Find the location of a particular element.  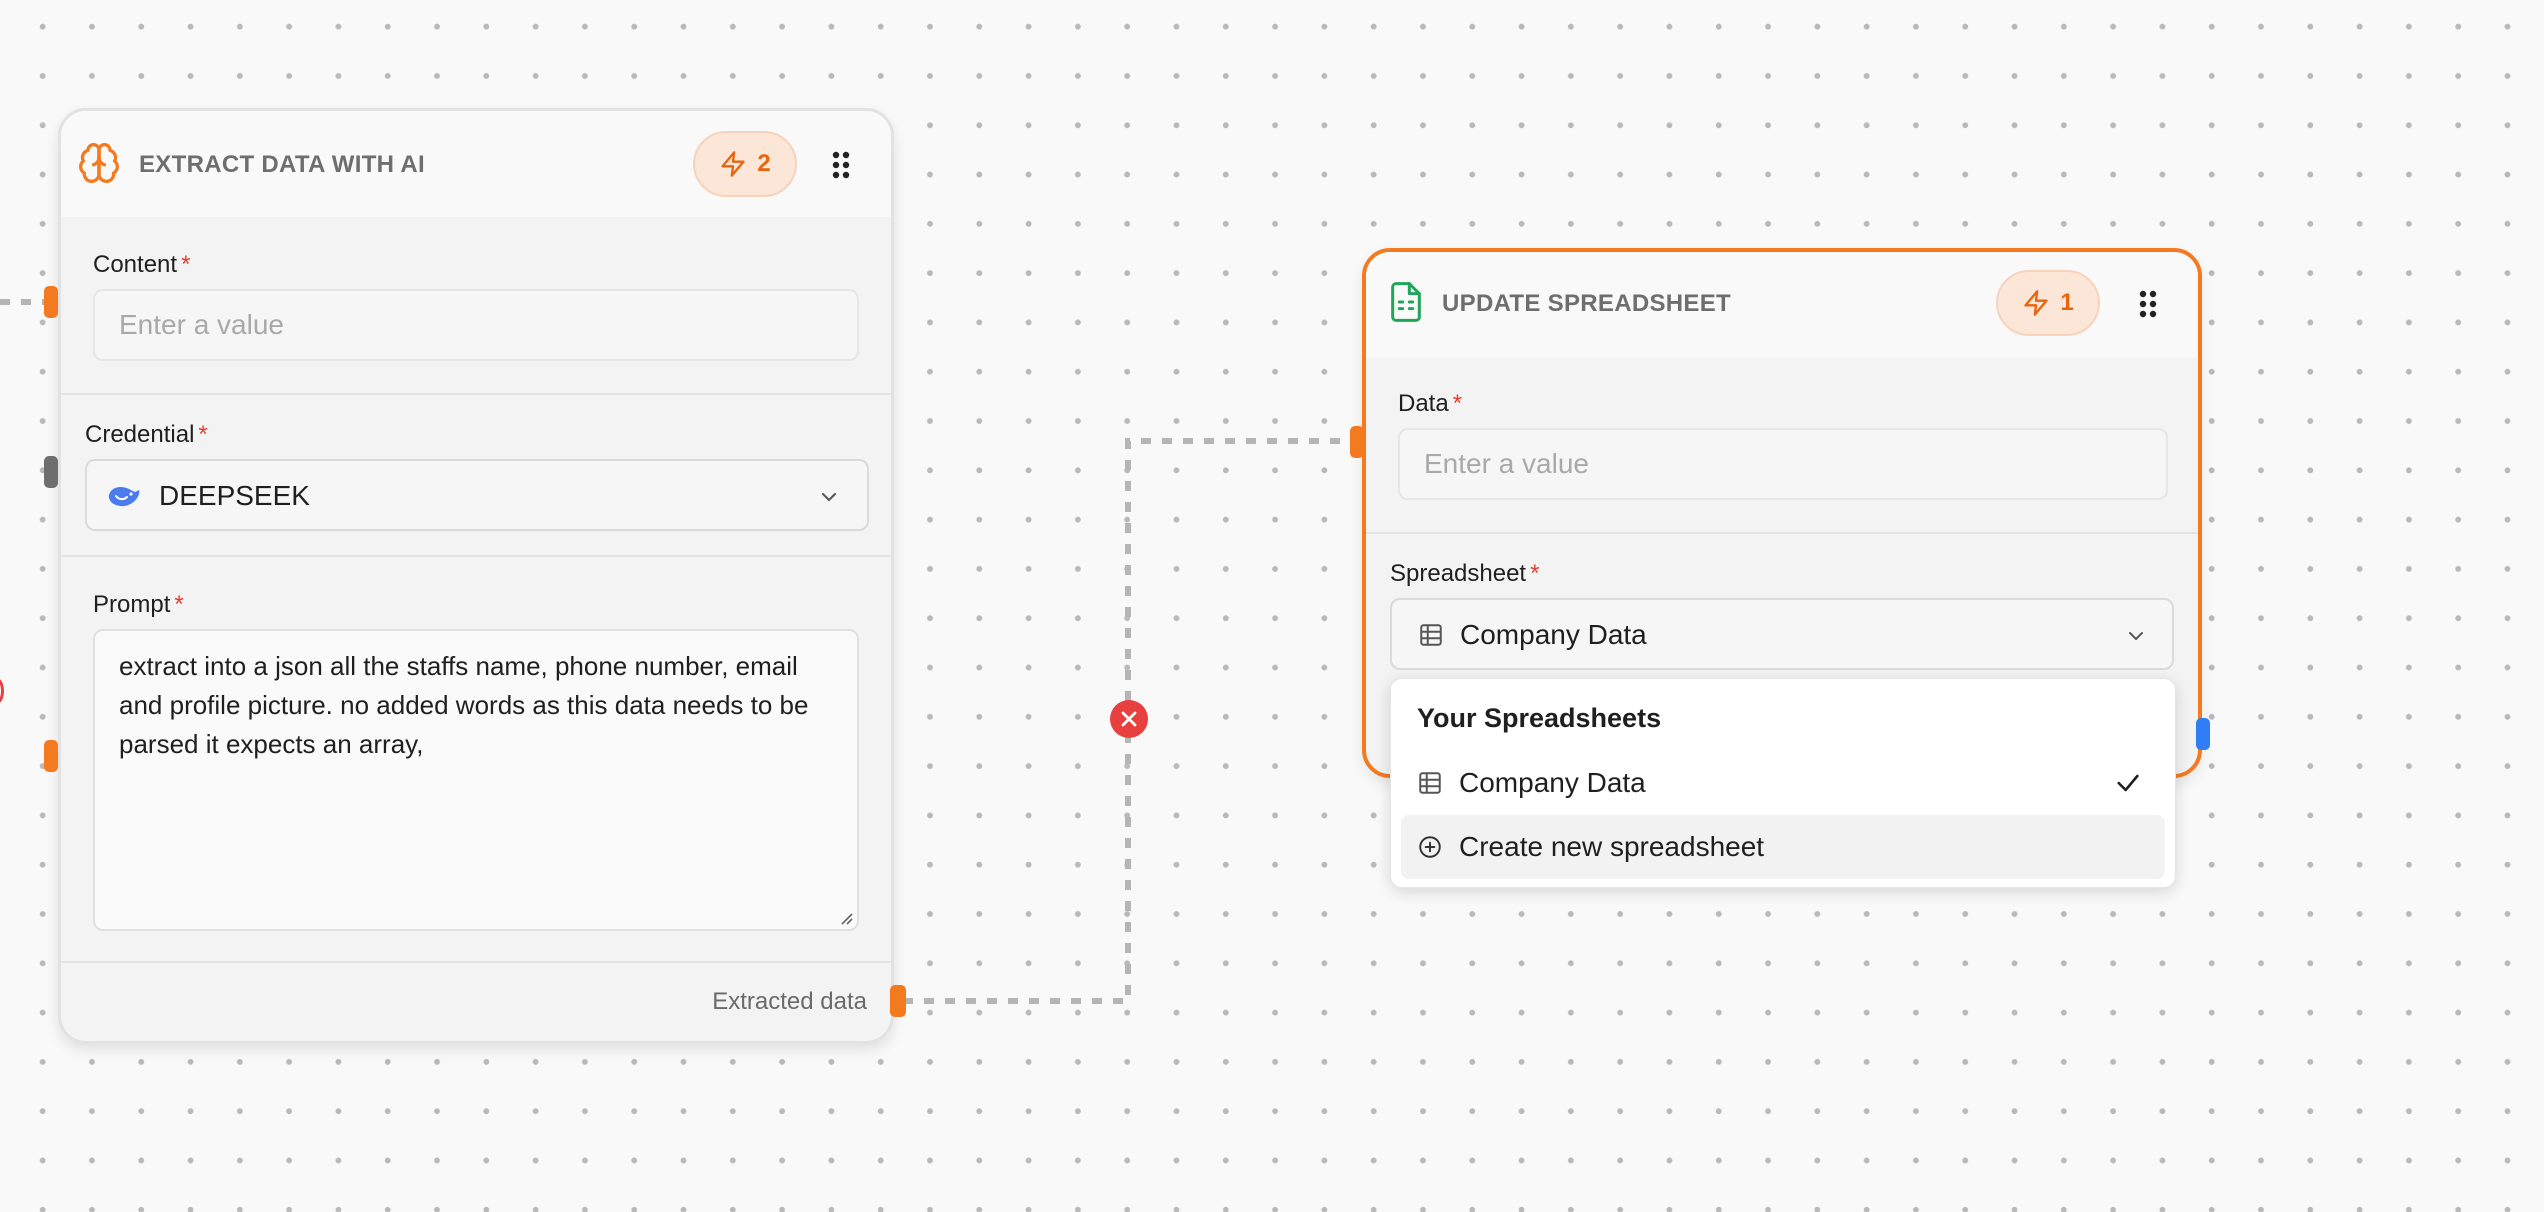

plus-circle-icon is located at coordinates (1430, 847).